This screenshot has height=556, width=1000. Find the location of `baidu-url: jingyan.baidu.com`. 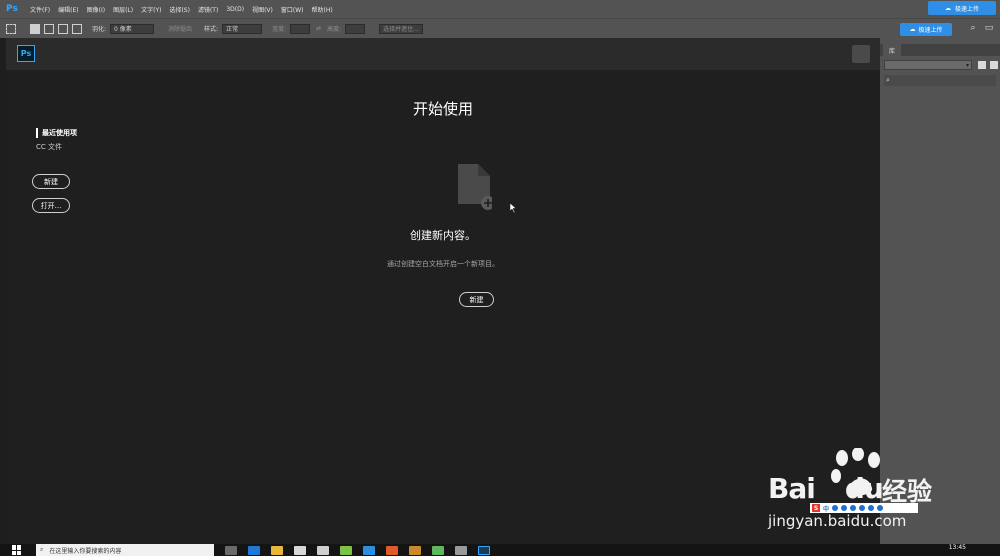

baidu-url: jingyan.baidu.com is located at coordinates (837, 521).